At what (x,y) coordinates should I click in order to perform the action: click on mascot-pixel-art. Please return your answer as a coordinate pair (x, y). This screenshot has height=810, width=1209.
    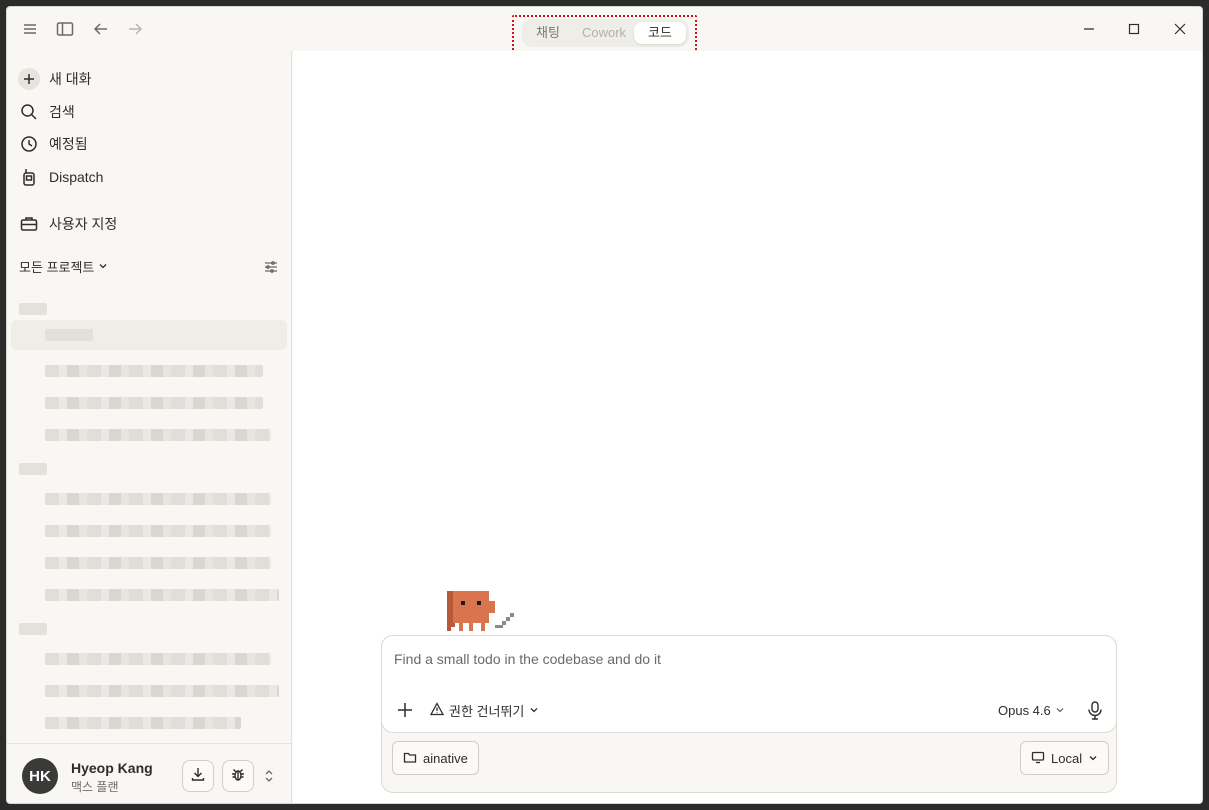
    Looking at the image, I should click on (481, 613).